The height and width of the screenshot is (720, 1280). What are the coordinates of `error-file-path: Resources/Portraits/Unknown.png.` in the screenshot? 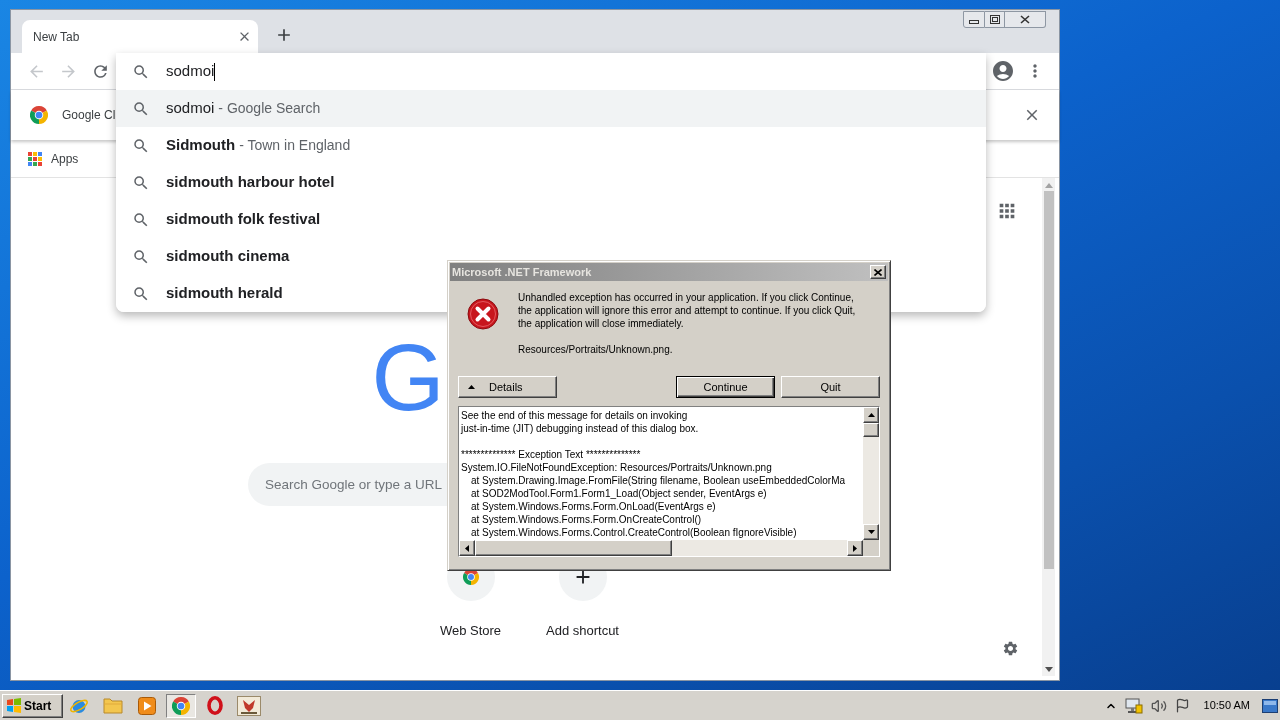 It's located at (596, 349).